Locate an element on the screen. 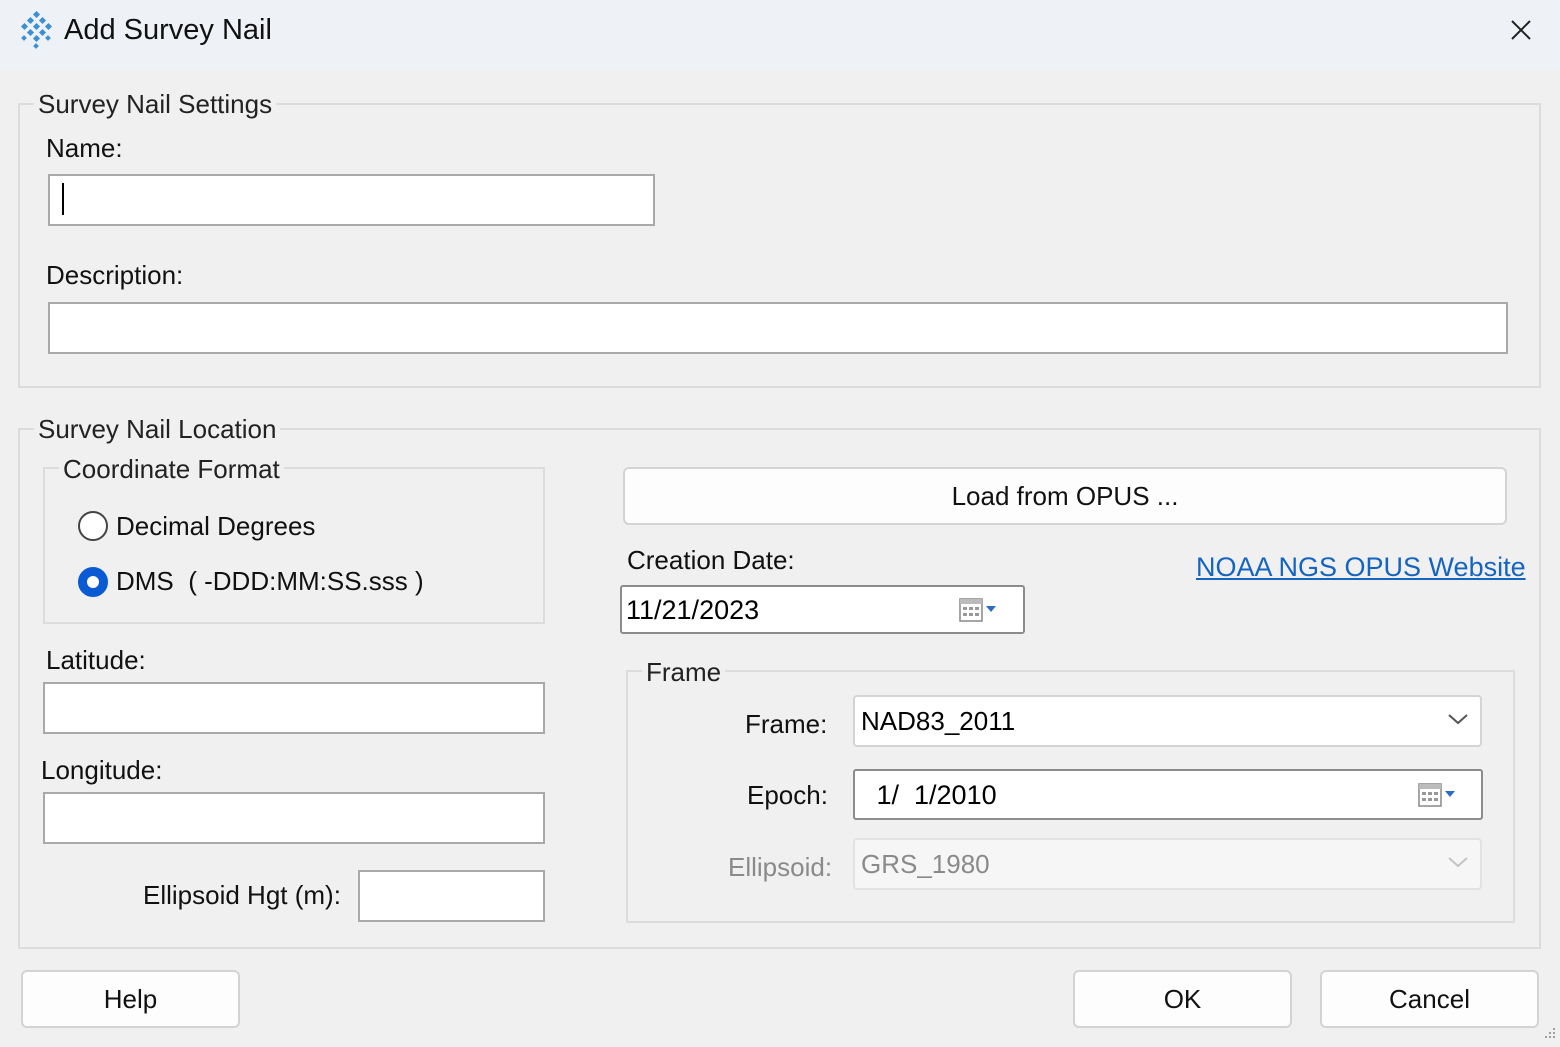 This screenshot has height=1047, width=1560. frame-value: NAD83_2011 is located at coordinates (938, 721).